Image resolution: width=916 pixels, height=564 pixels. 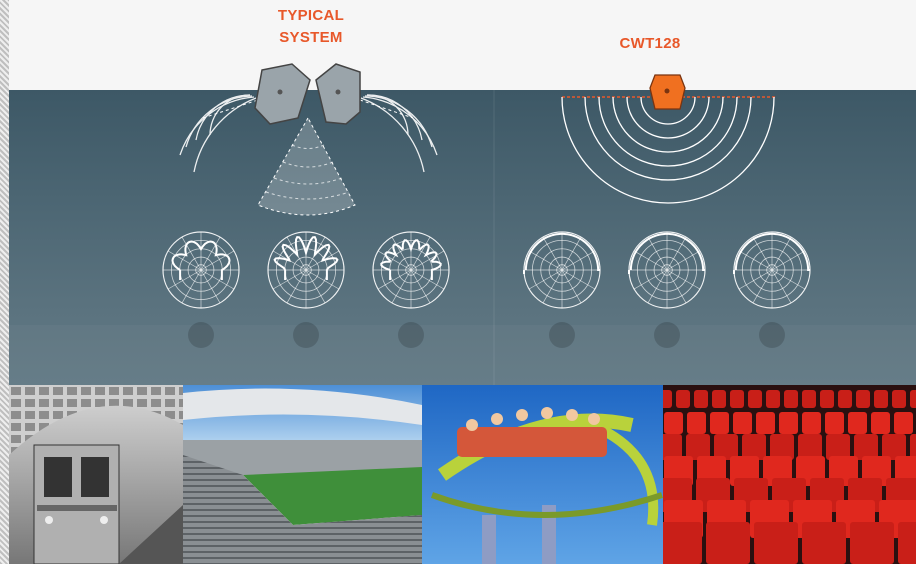 What do you see at coordinates (218, 133) in the screenshot?
I see `typical-left-arcs` at bounding box center [218, 133].